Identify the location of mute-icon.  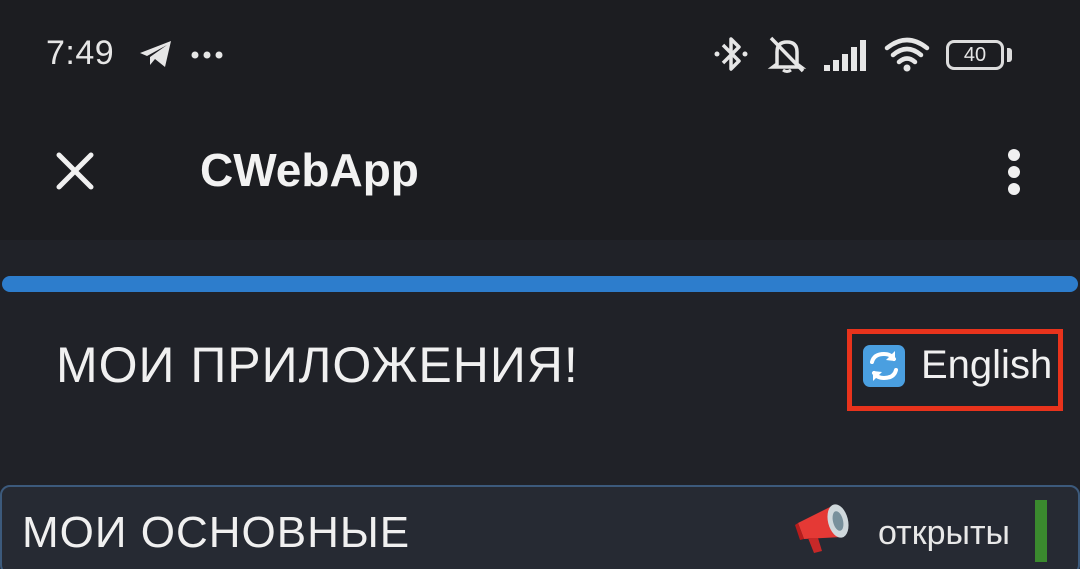
(787, 54).